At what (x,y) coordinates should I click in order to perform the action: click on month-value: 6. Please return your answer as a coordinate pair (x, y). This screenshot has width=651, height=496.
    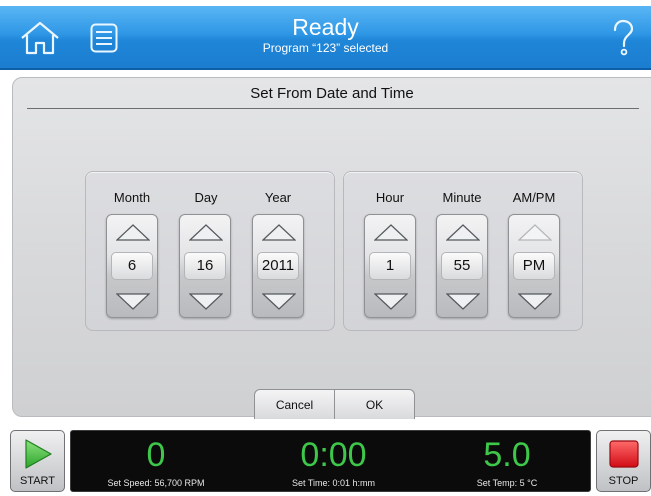
    Looking at the image, I should click on (132, 266).